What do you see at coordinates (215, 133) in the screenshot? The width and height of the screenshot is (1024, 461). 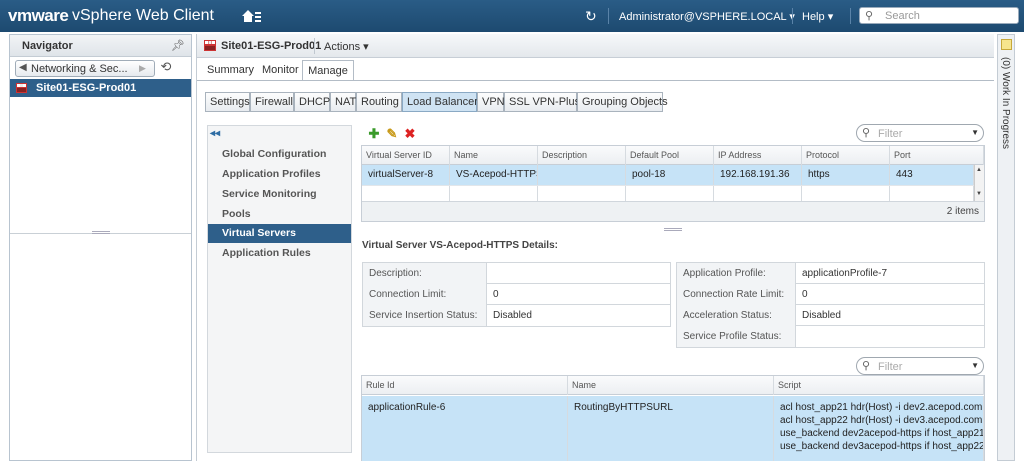 I see `collapse-icon: ◂◂` at bounding box center [215, 133].